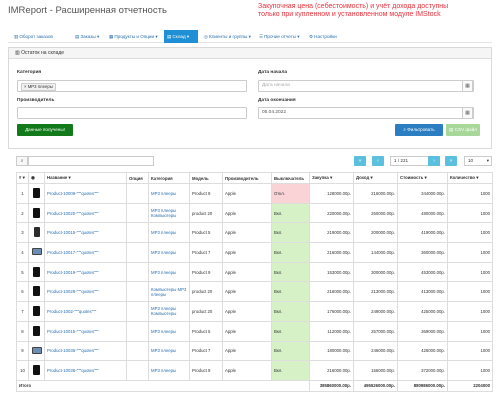  What do you see at coordinates (132, 113) in the screenshot?
I see `manufacturer-select` at bounding box center [132, 113].